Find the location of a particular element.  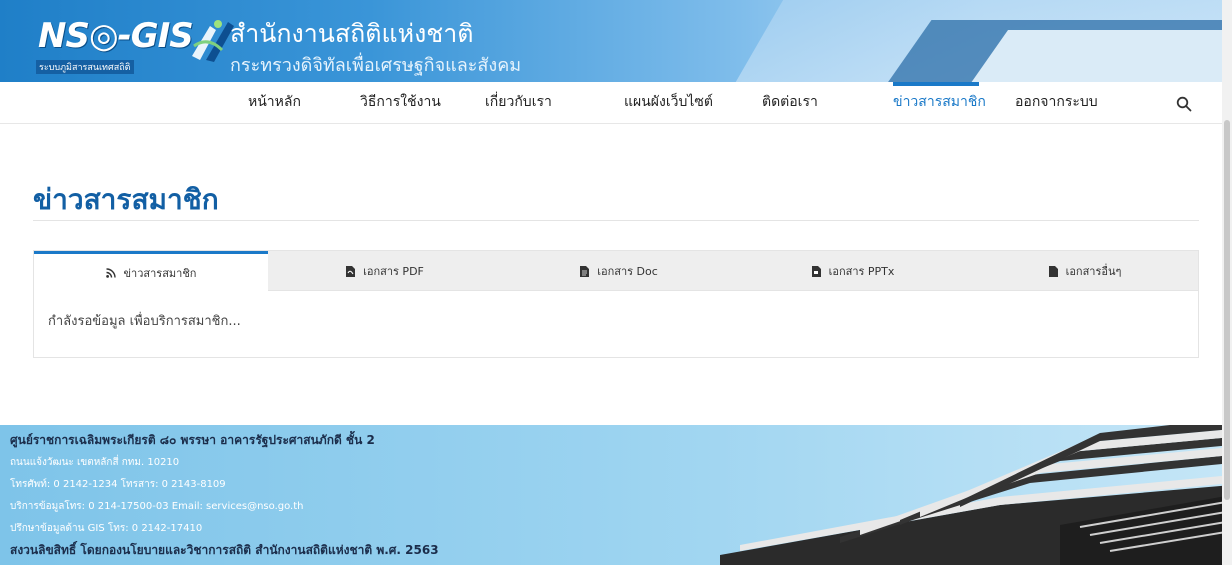

tab-doc: เอกสาร Doc is located at coordinates (619, 271).